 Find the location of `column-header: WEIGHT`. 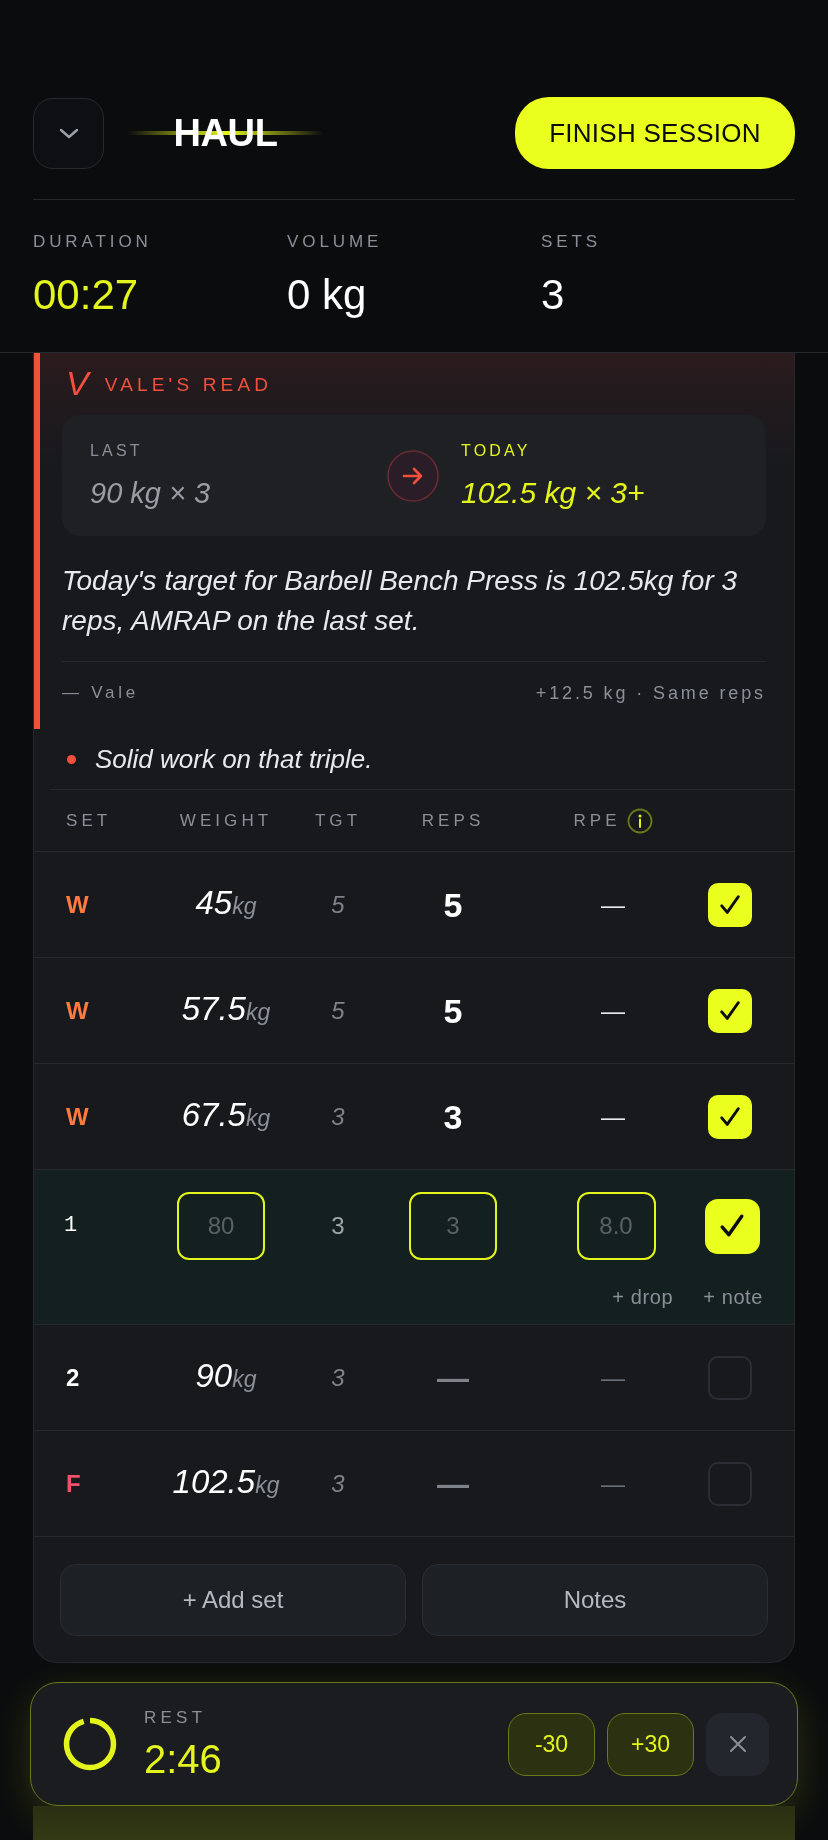

column-header: WEIGHT is located at coordinates (226, 820).